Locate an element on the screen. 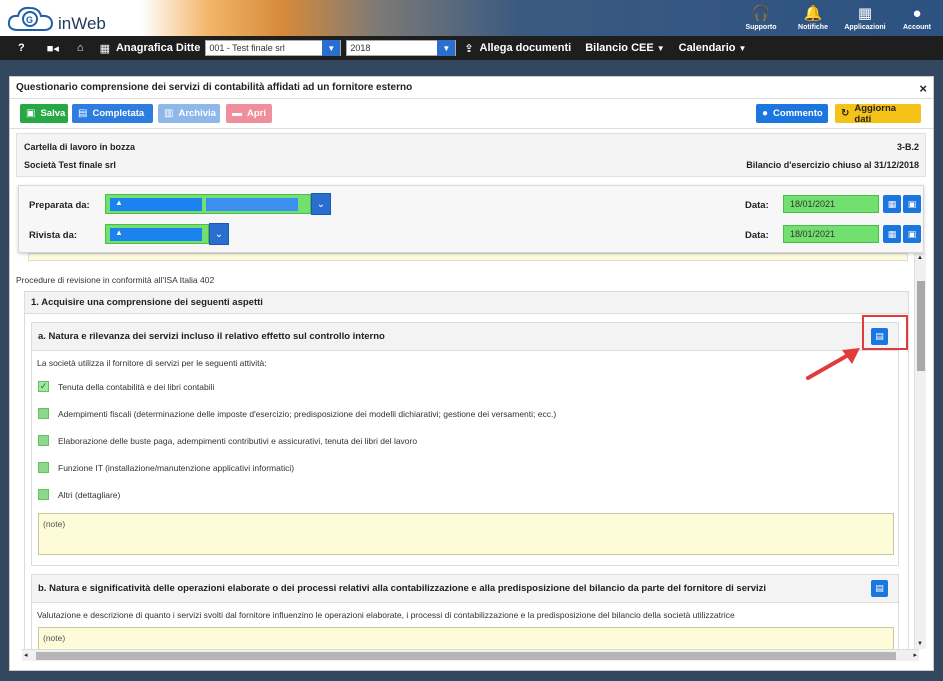 This screenshot has height=681, width=943. clipboard-icon: ▤ is located at coordinates (83, 113).